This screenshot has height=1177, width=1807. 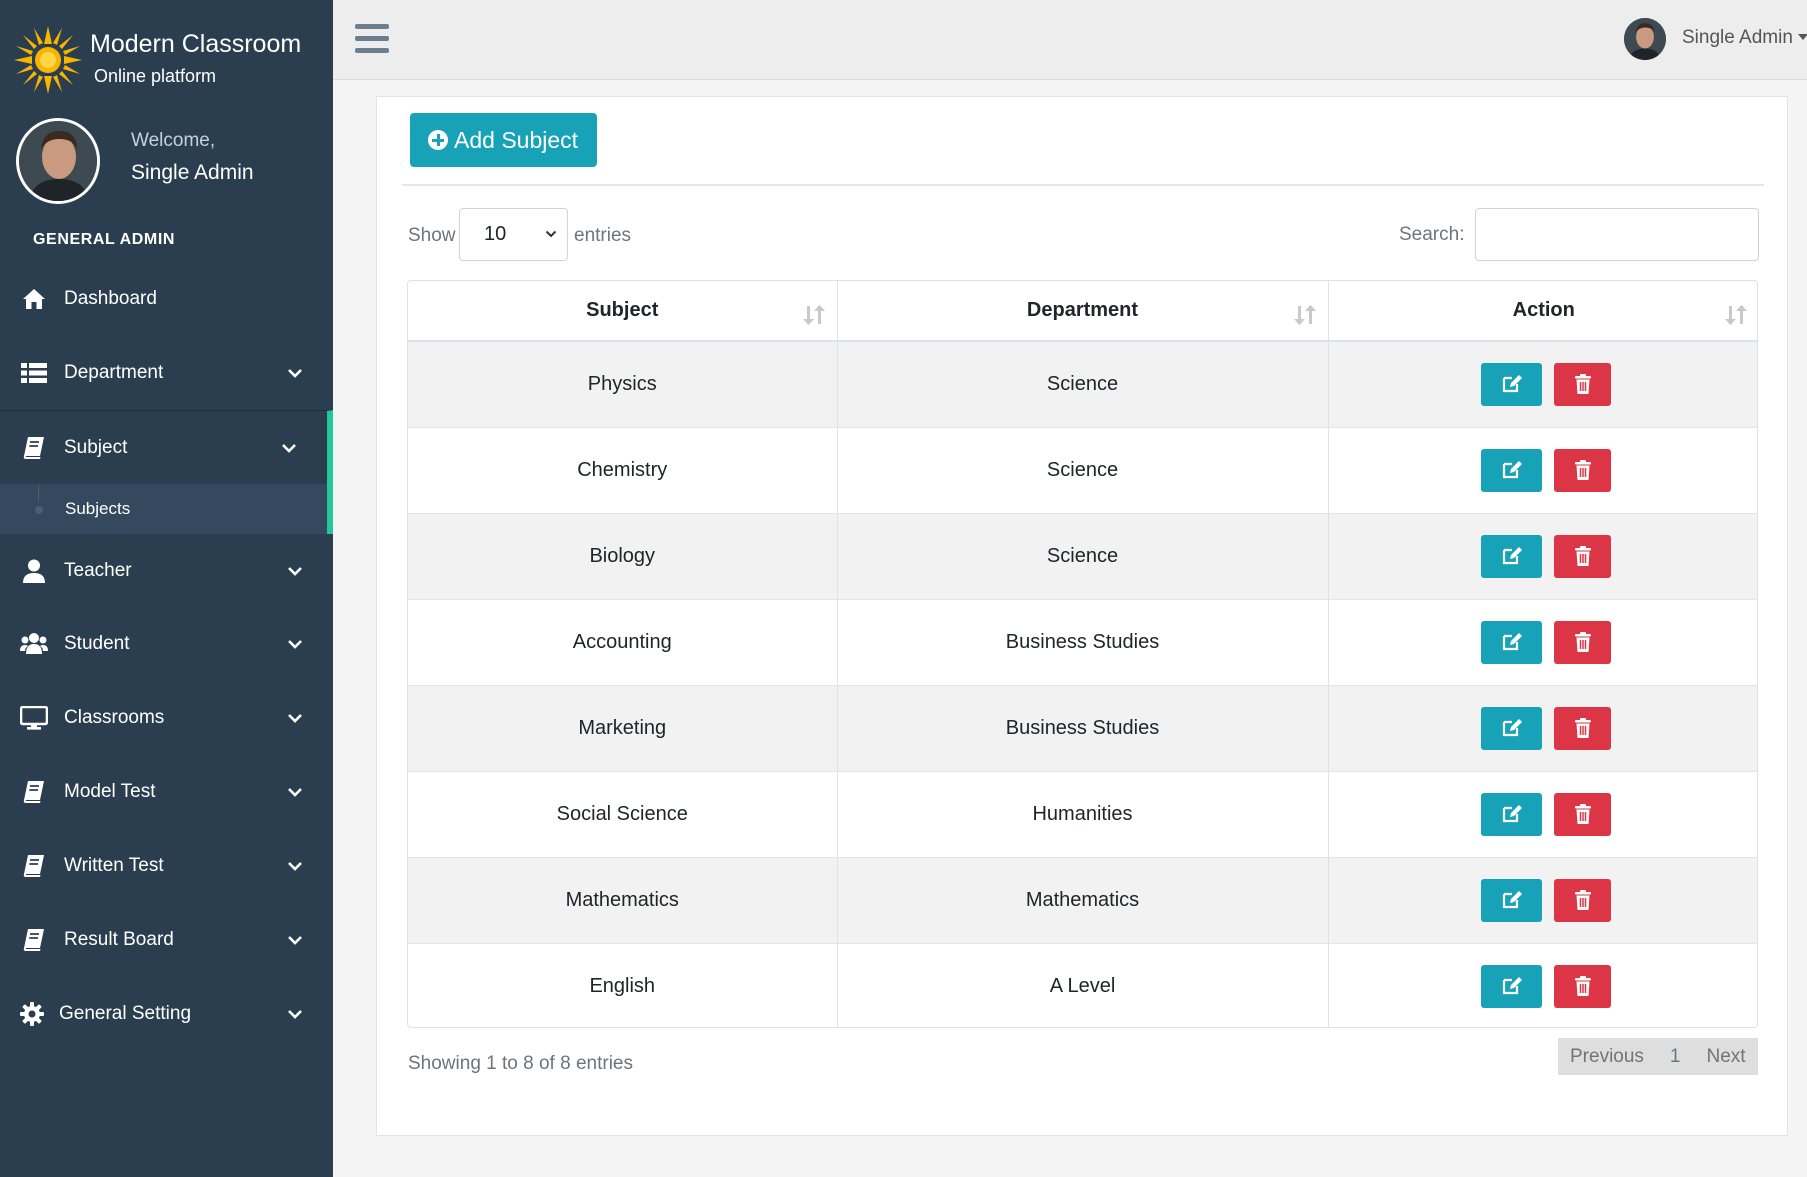 What do you see at coordinates (495, 234) in the screenshot?
I see `entries-length-value: 10` at bounding box center [495, 234].